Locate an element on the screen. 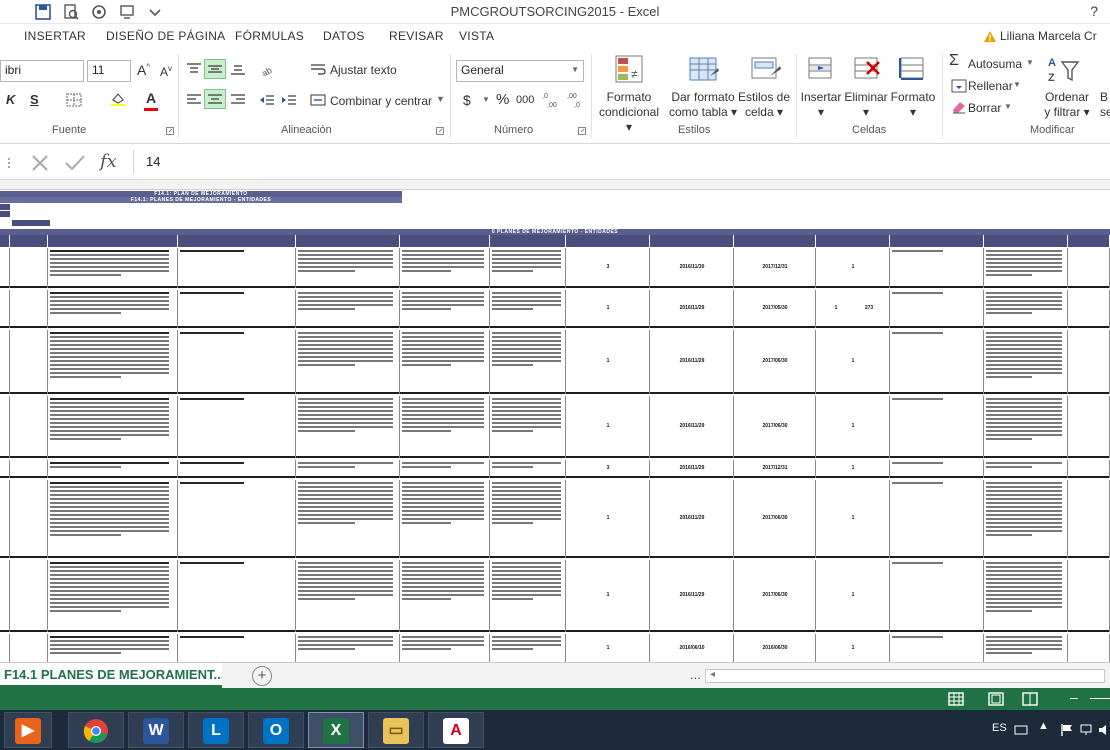 This screenshot has height=750, width=1110. font-dialog-launcher-icon is located at coordinates (170, 131).